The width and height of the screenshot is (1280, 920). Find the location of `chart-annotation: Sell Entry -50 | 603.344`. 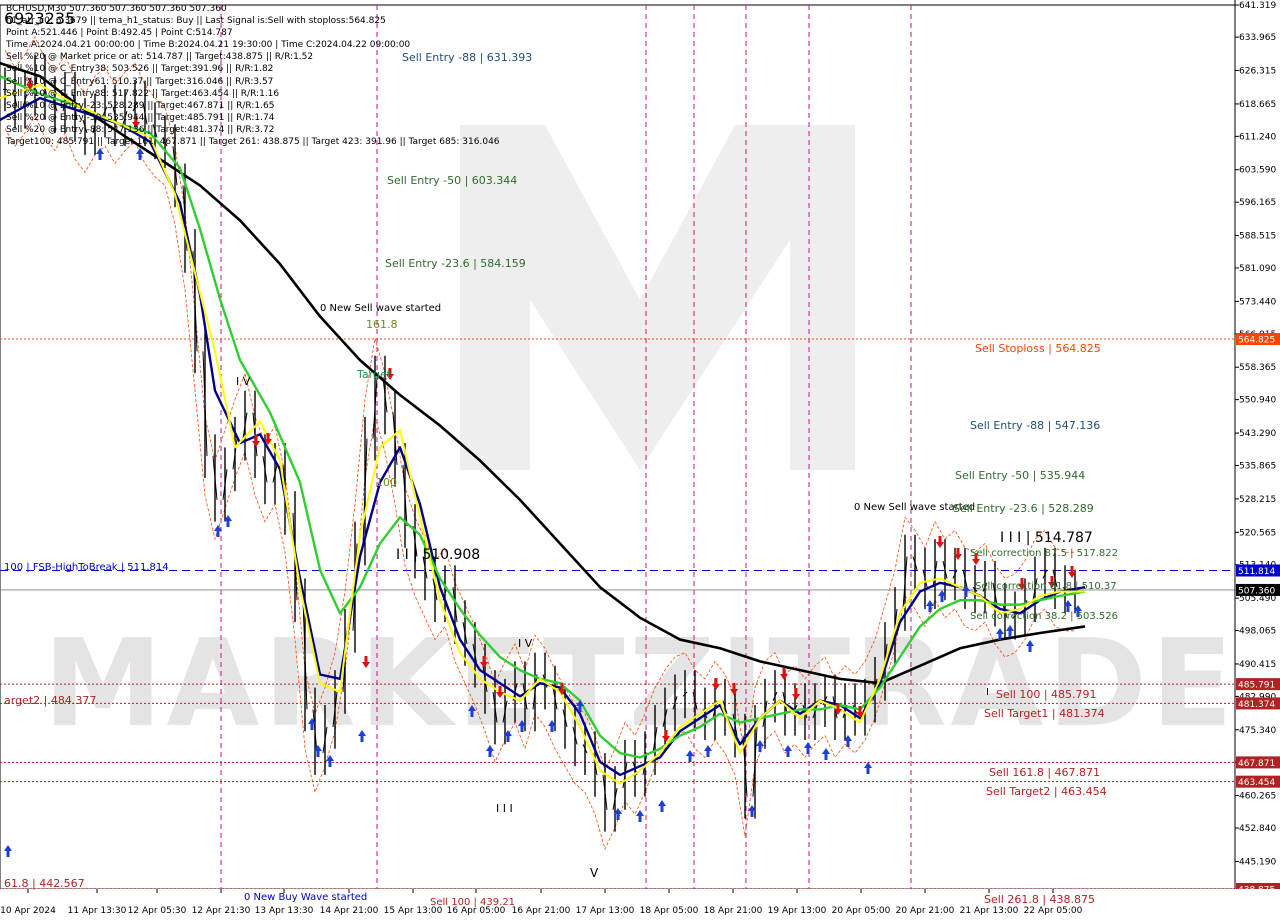

chart-annotation: Sell Entry -50 | 603.344 is located at coordinates (452, 180).